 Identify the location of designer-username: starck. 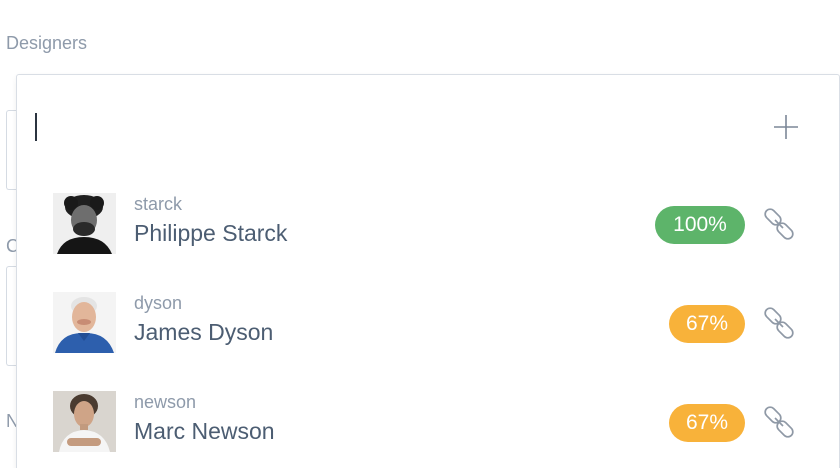
(158, 204).